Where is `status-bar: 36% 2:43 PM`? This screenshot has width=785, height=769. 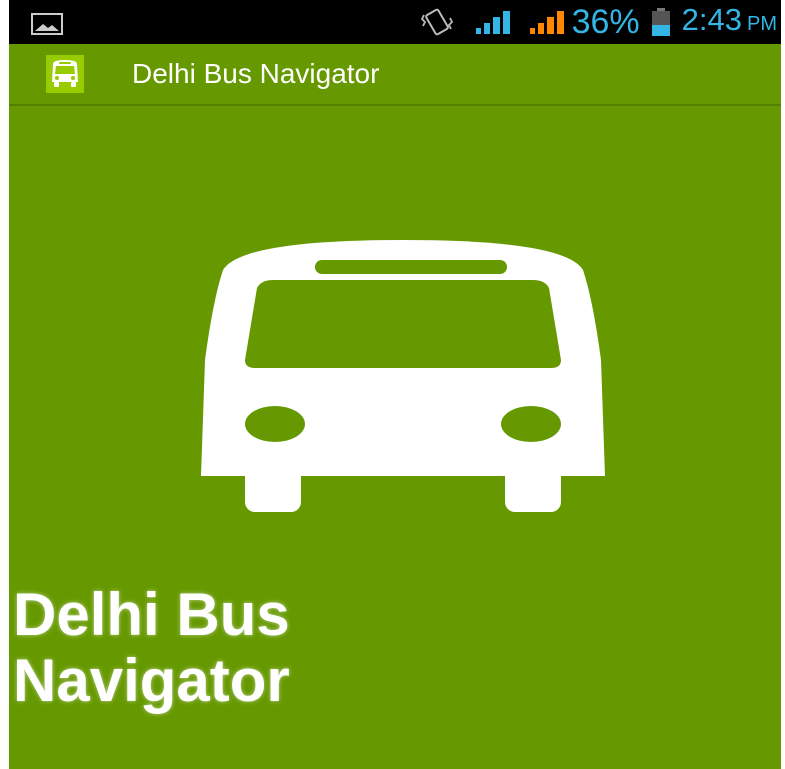
status-bar: 36% 2:43 PM is located at coordinates (395, 22).